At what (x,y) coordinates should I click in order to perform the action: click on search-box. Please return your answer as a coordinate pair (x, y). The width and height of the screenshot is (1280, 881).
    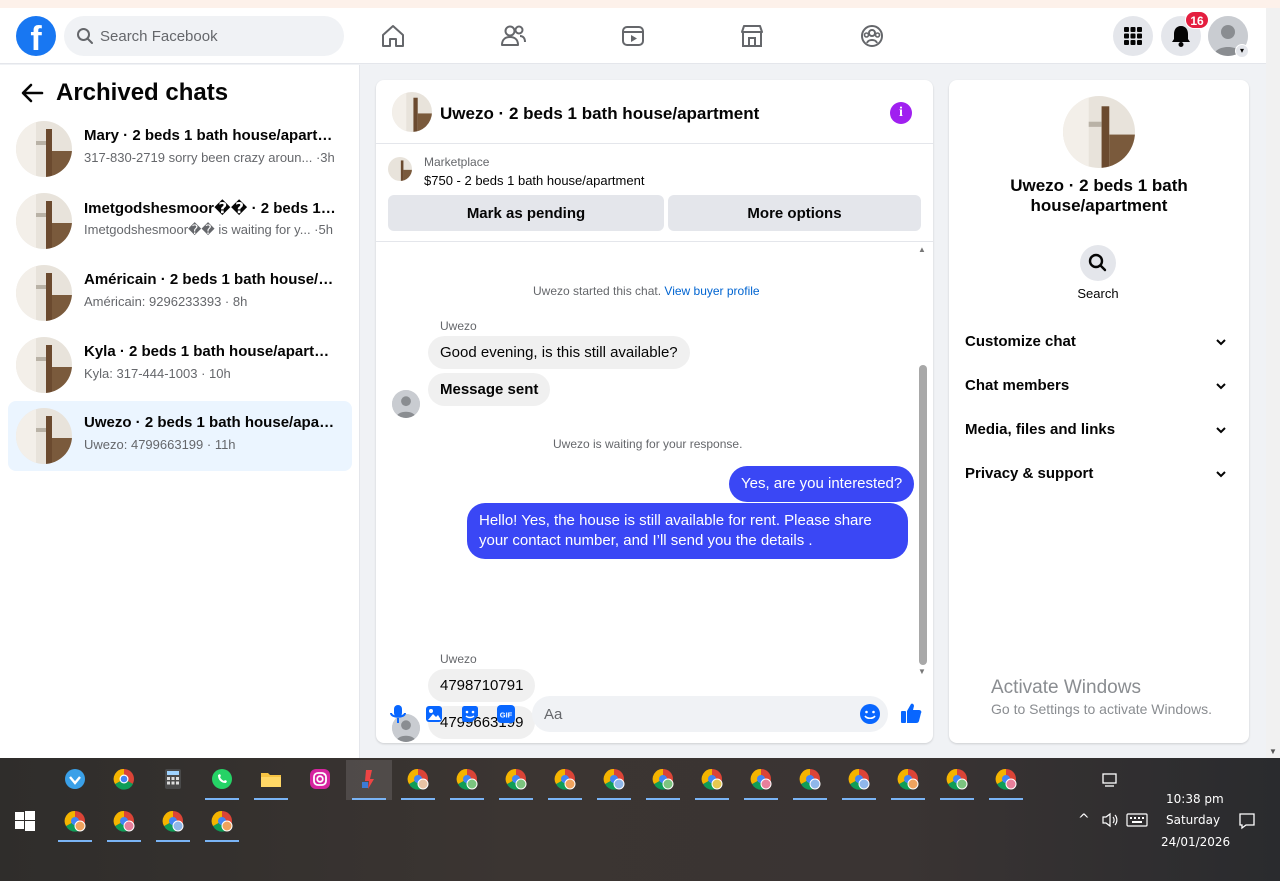
    Looking at the image, I should click on (204, 36).